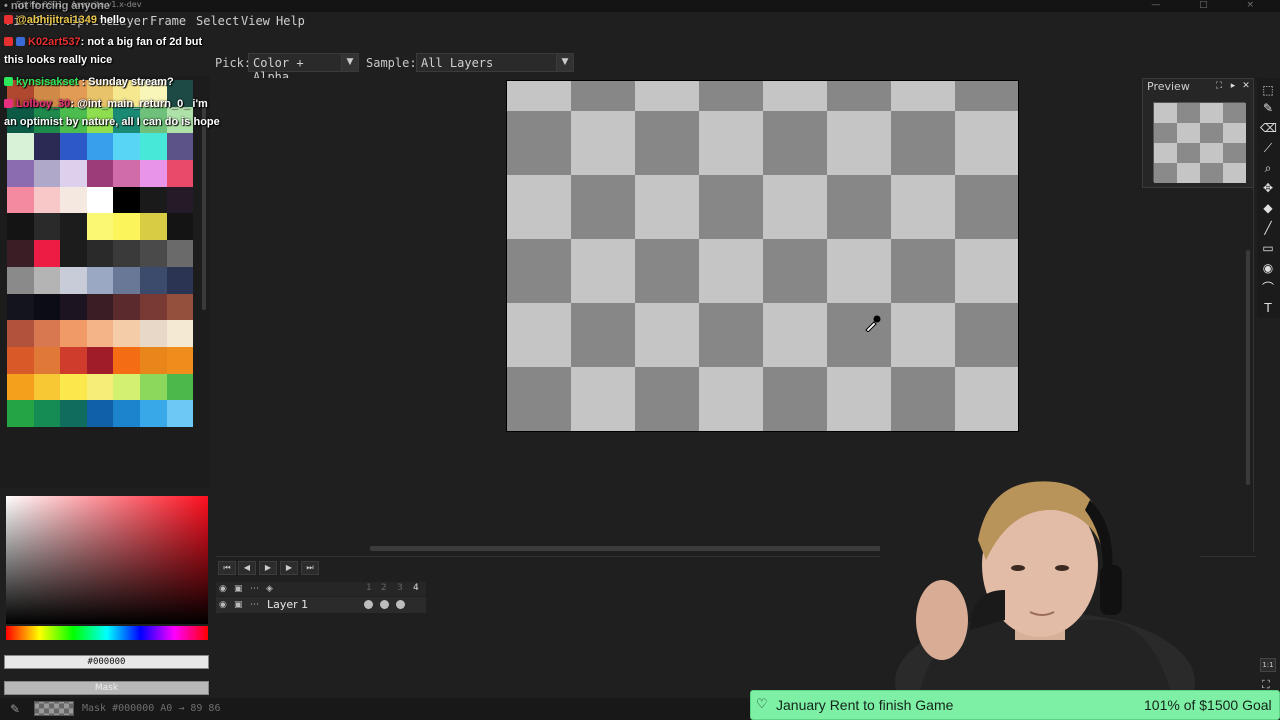 This screenshot has height=720, width=1280. What do you see at coordinates (1268, 188) in the screenshot?
I see `move-icon: ✥` at bounding box center [1268, 188].